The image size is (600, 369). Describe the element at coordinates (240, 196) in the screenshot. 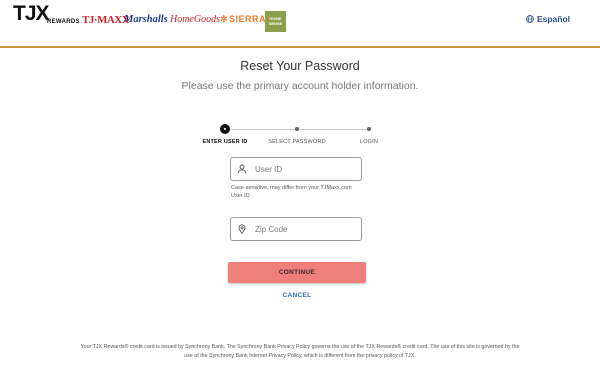

I see `user-id-hint-line-2: User ID` at that location.